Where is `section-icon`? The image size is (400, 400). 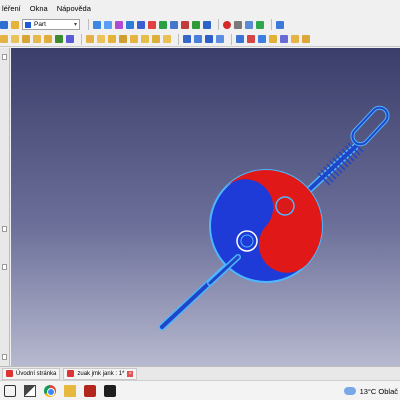
section-icon is located at coordinates (240, 39).